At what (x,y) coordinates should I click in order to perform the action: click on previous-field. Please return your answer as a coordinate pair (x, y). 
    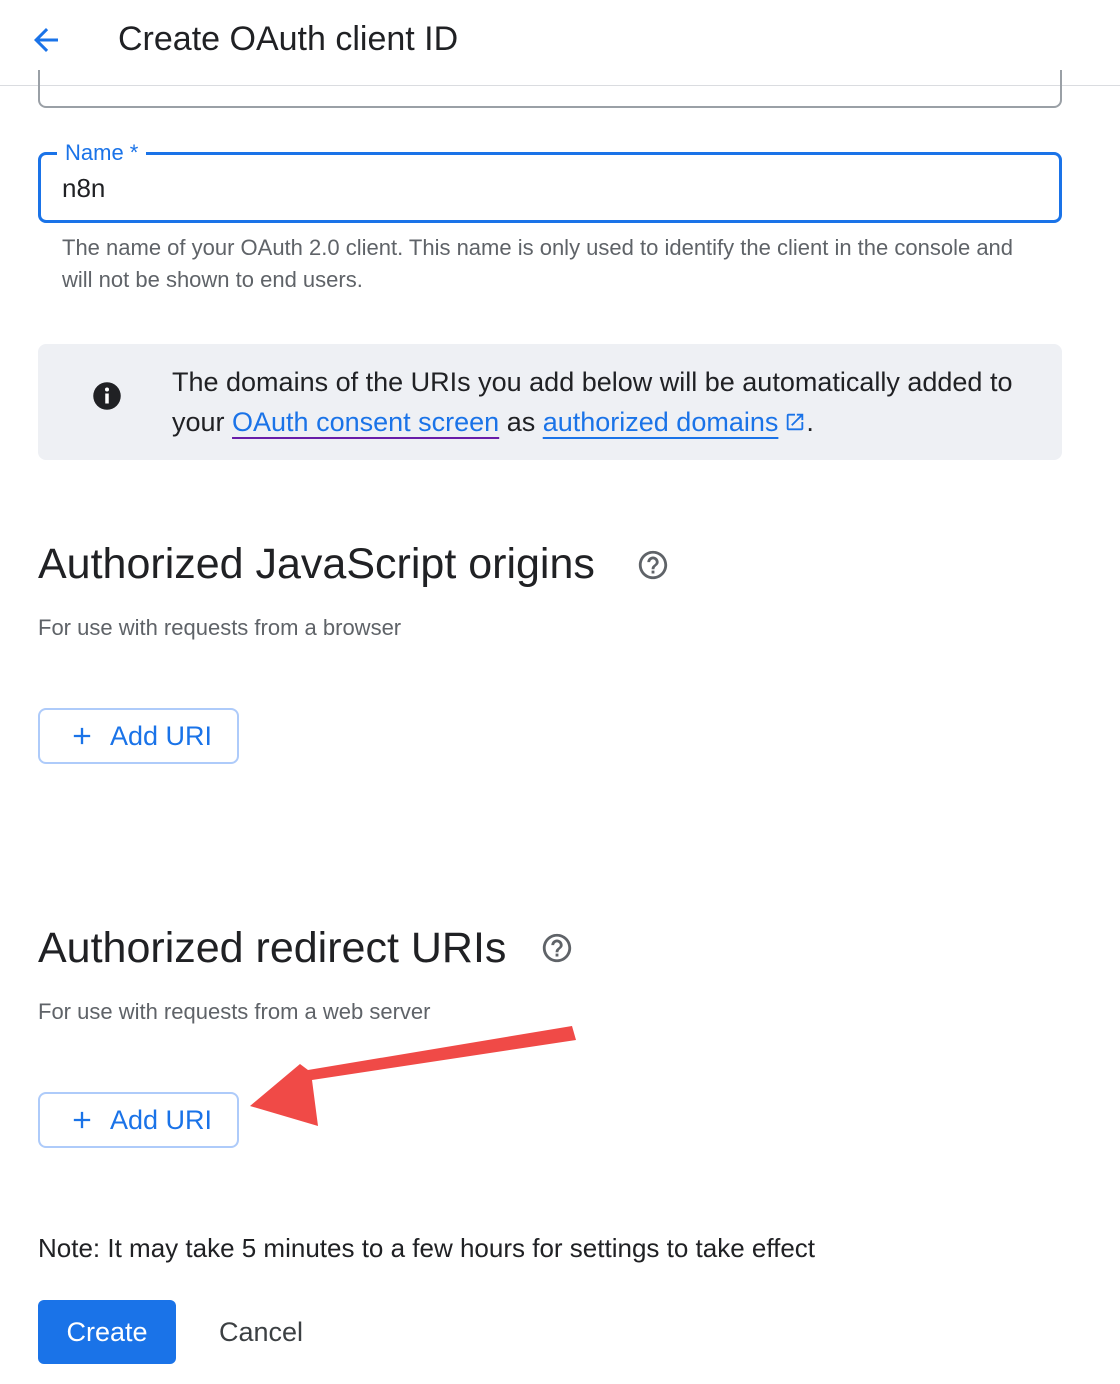
    Looking at the image, I should click on (550, 89).